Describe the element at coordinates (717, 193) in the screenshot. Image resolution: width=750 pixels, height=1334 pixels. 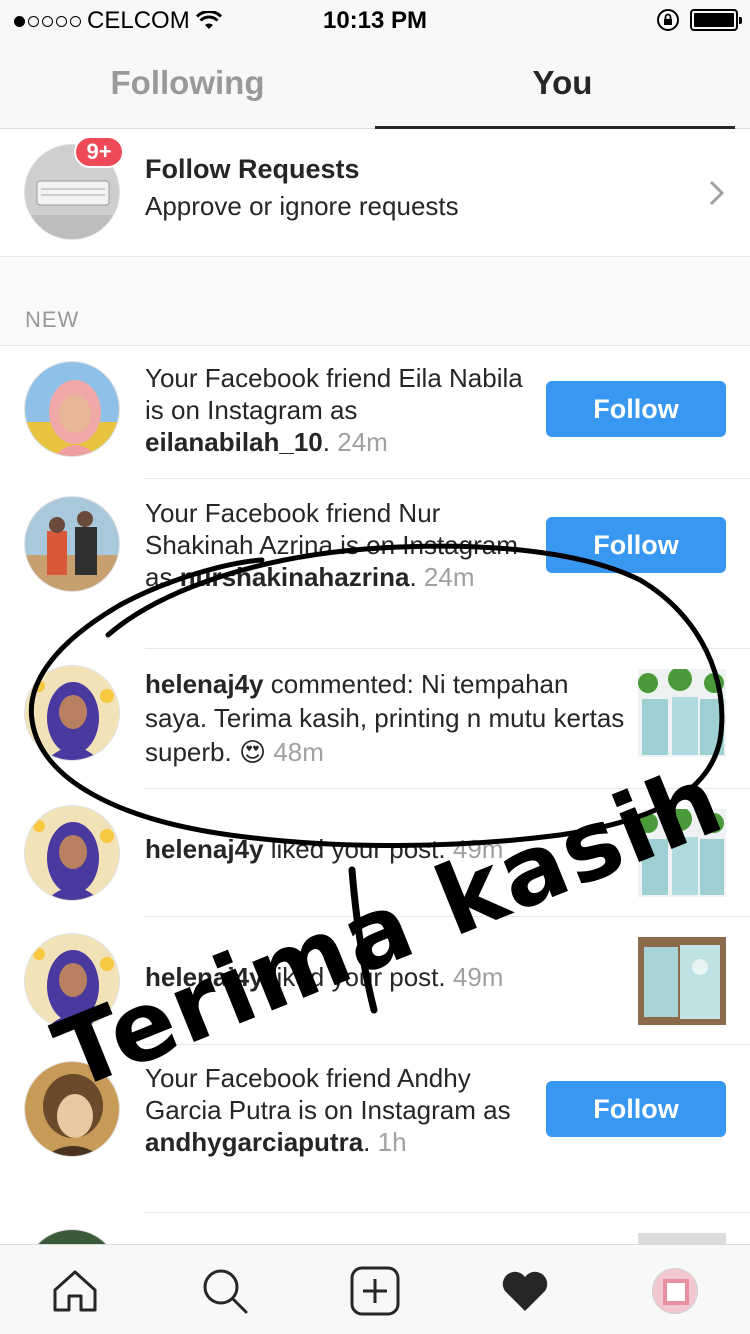
I see `chevron-right-icon` at that location.